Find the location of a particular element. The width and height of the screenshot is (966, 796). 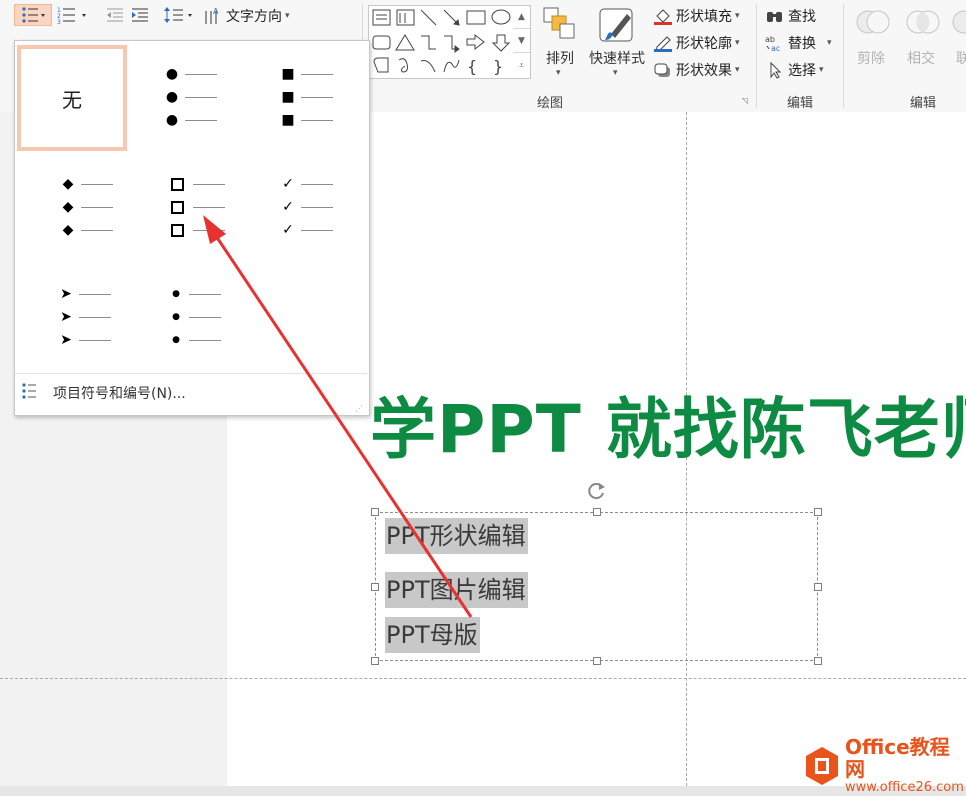

watermark-url: www.office26.com is located at coordinates (905, 788).